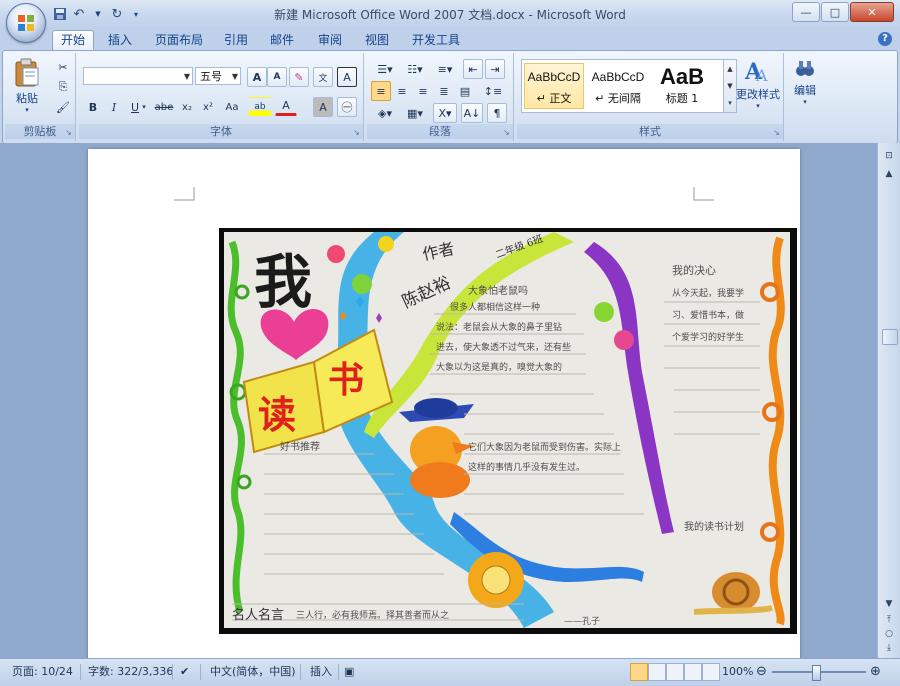  Describe the element at coordinates (179, 40) in the screenshot. I see `tab-page-layout: 页面布局` at that location.